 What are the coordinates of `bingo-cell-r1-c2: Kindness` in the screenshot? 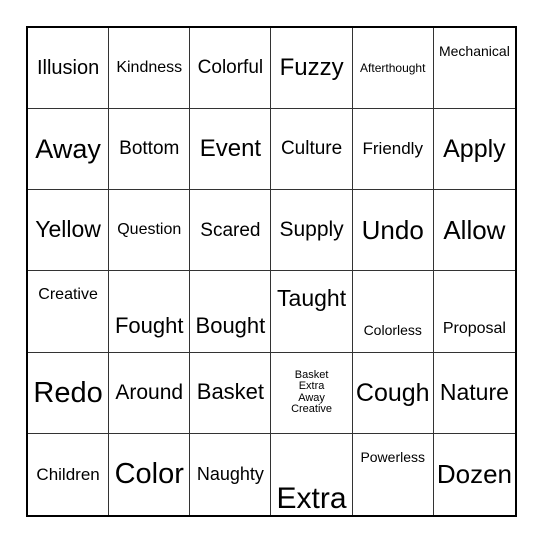 It's located at (150, 69).